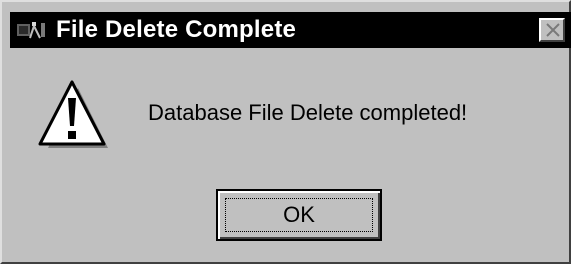 The width and height of the screenshot is (571, 264). Describe the element at coordinates (176, 29) in the screenshot. I see `window-title: File Delete Complete` at that location.